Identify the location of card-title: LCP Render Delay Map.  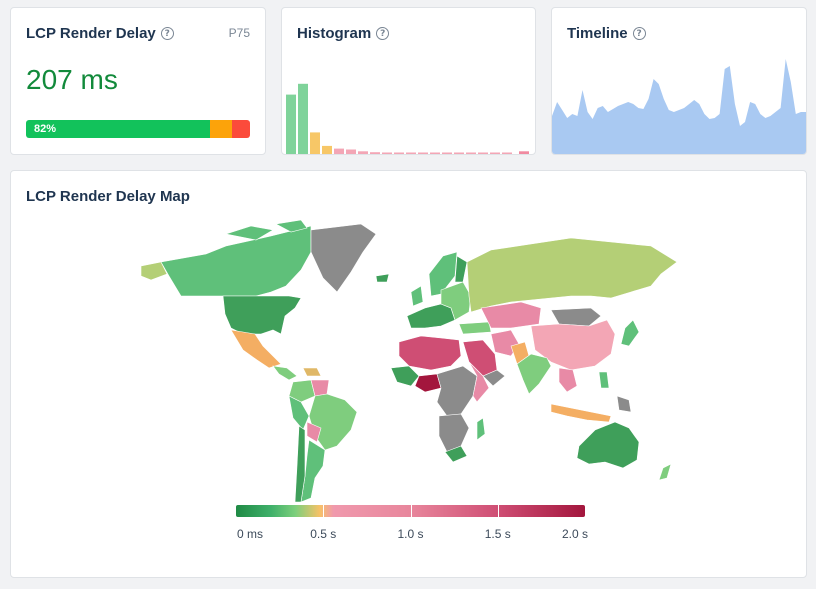
(108, 196).